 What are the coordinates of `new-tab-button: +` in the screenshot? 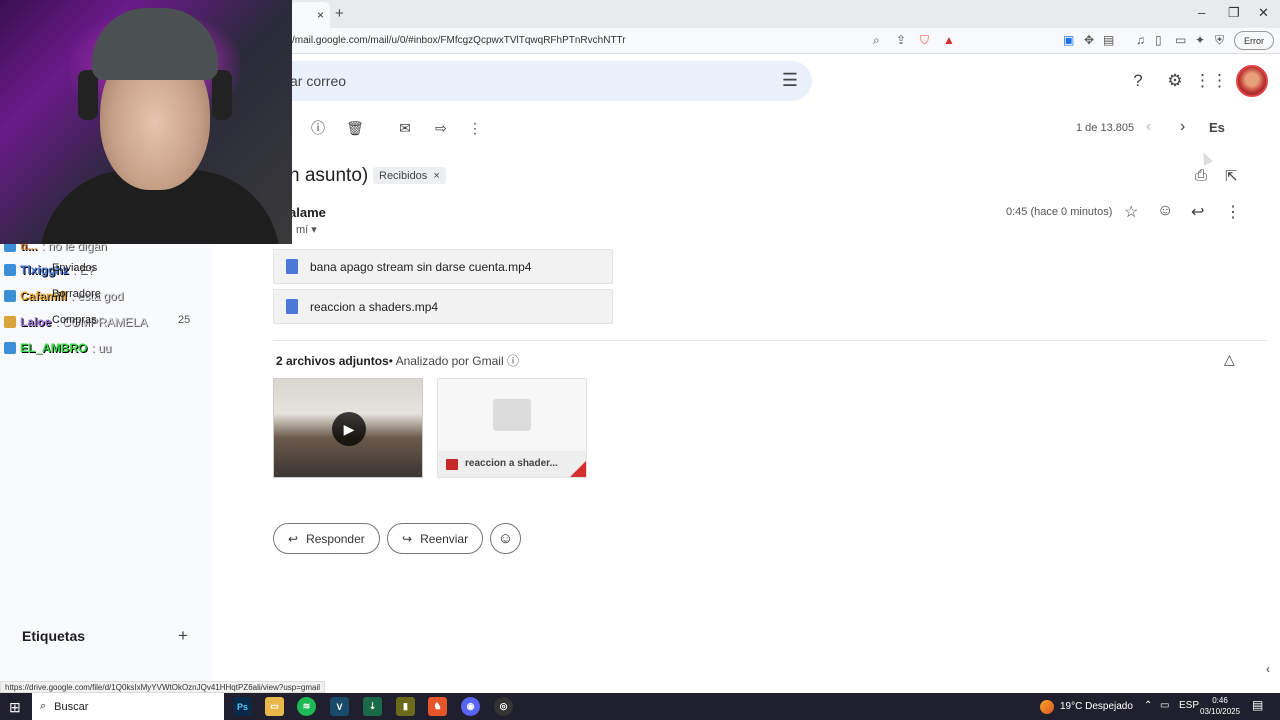 It's located at (339, 13).